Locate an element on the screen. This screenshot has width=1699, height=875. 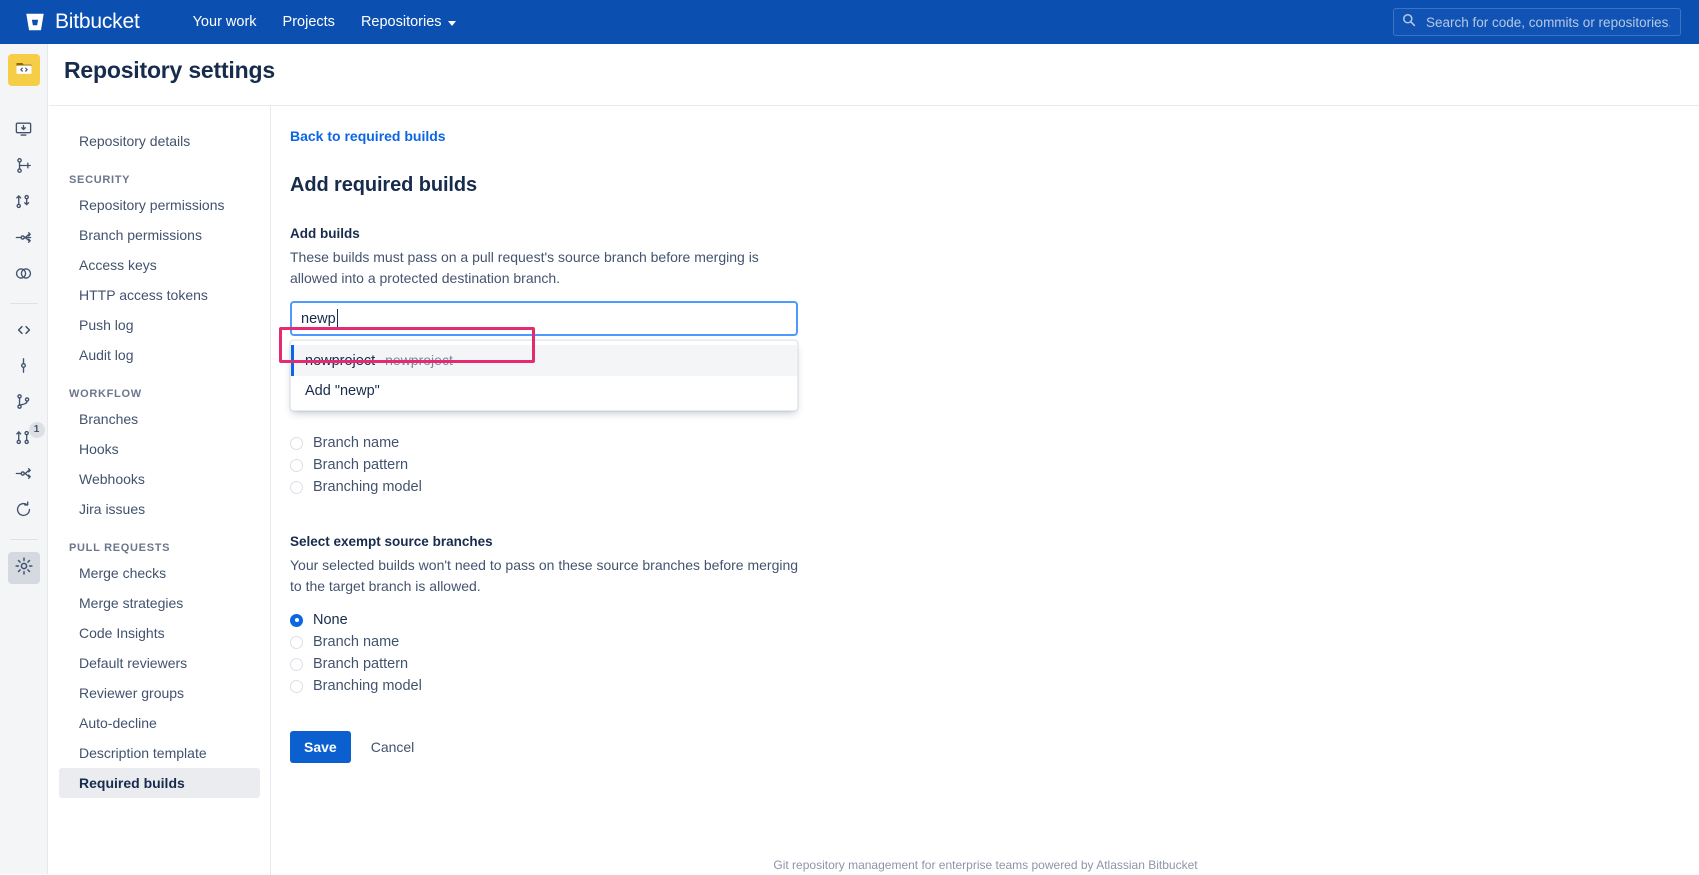
radio-source-branching-model: Branching model is located at coordinates (994, 487).